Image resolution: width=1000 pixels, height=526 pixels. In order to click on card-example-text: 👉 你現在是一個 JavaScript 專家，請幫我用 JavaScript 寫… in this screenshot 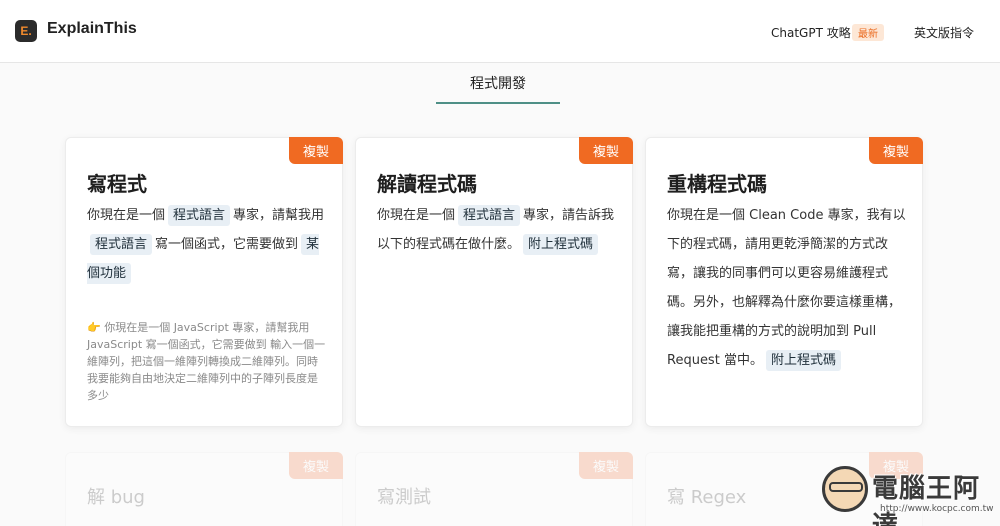, I will do `click(206, 361)`.